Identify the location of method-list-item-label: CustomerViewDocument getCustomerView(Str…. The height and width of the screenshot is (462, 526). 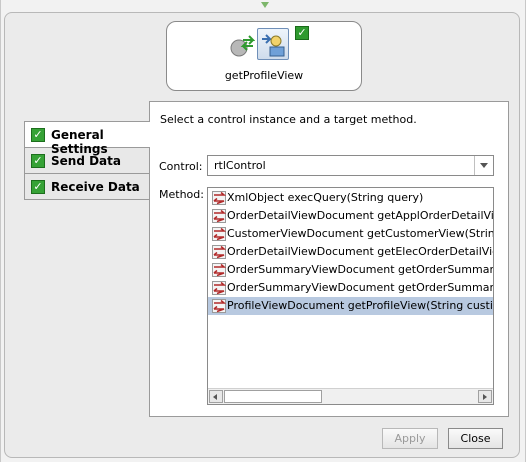
(360, 233).